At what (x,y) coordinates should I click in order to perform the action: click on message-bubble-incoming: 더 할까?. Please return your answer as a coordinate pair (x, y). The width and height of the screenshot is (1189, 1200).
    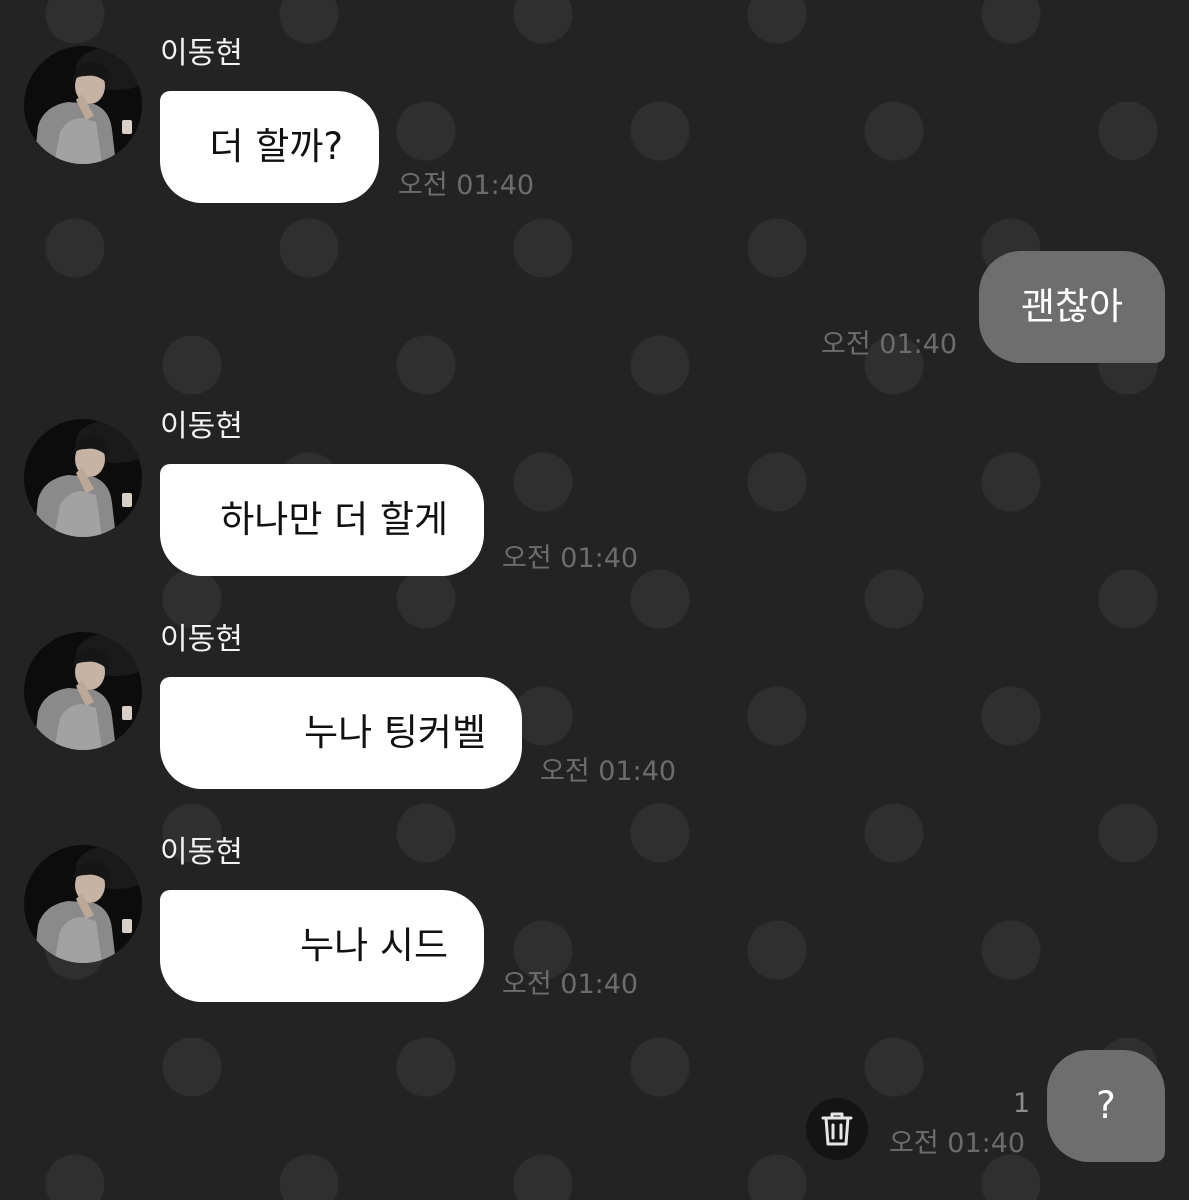
    Looking at the image, I should click on (269, 147).